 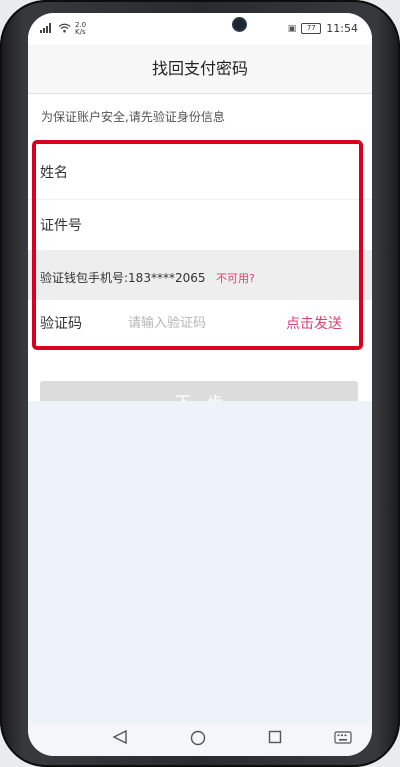 I want to click on navigation-bar: 找回支付密码, so click(x=200, y=69).